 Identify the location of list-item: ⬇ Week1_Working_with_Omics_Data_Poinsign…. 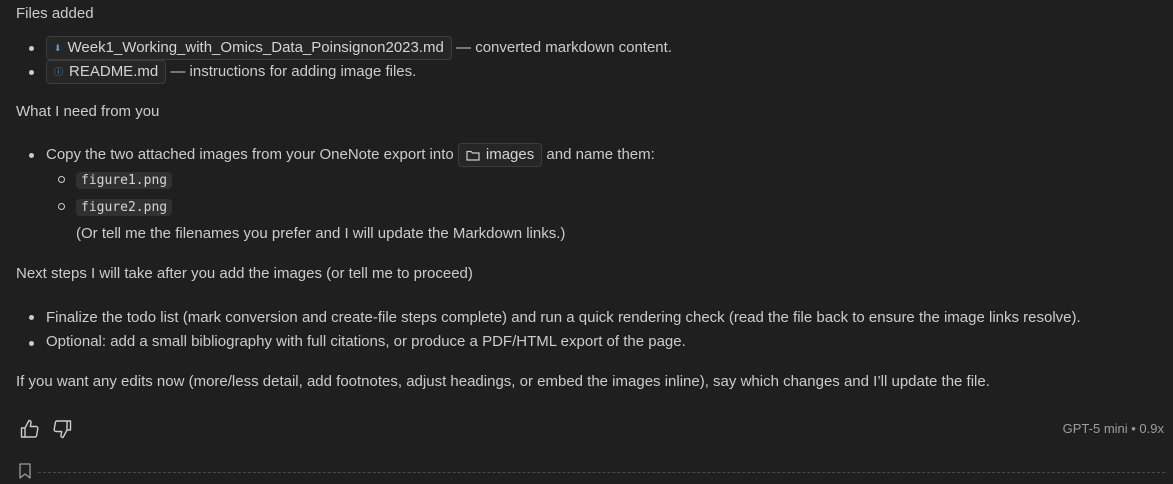
(591, 48).